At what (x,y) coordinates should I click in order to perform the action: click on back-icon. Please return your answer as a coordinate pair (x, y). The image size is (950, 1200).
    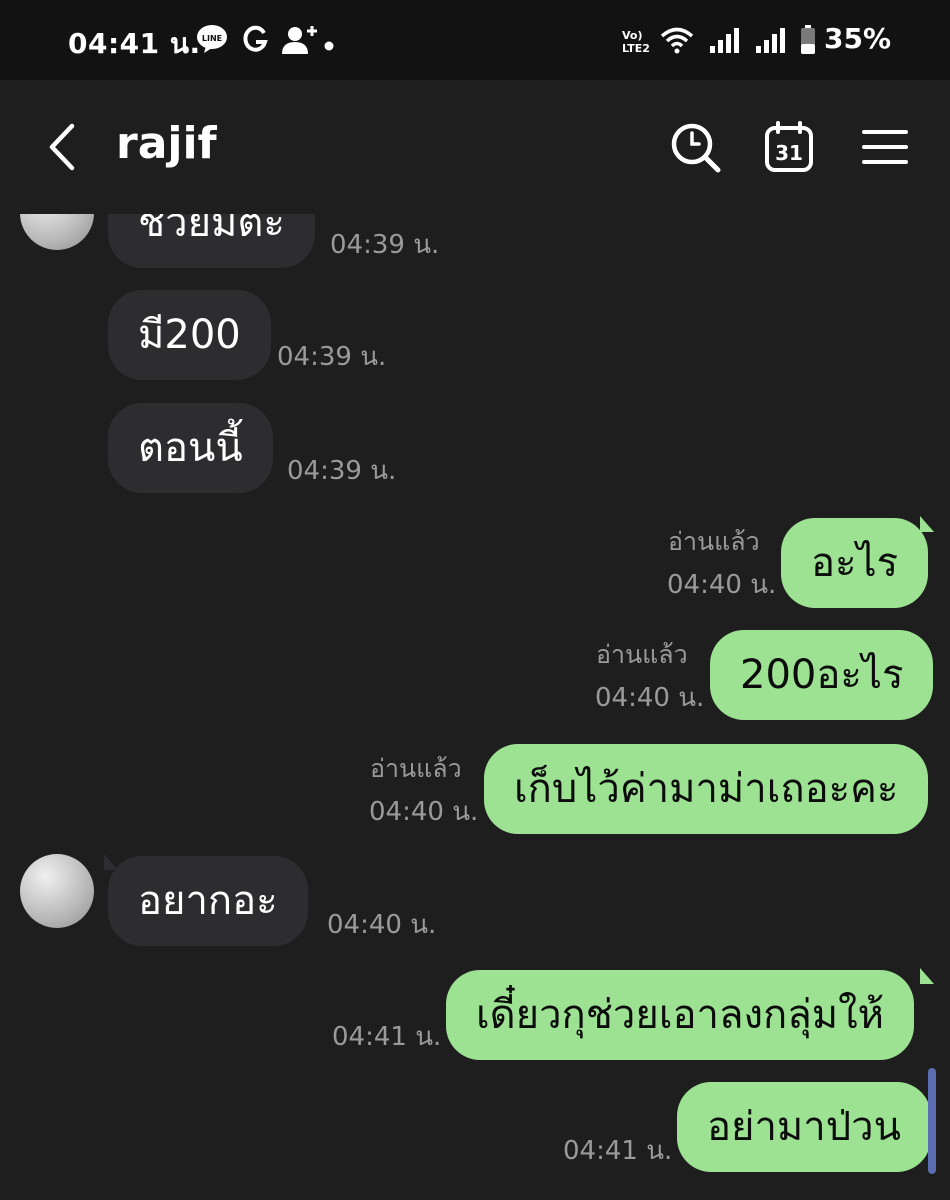
    Looking at the image, I should click on (62, 147).